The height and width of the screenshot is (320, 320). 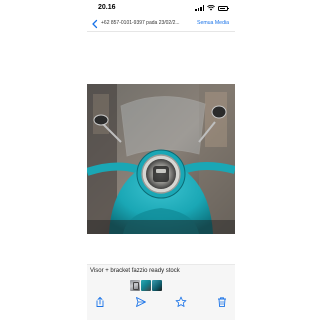 I want to click on caption-bar: Visor + bracket fazzio ready stock, so click(x=161, y=271).